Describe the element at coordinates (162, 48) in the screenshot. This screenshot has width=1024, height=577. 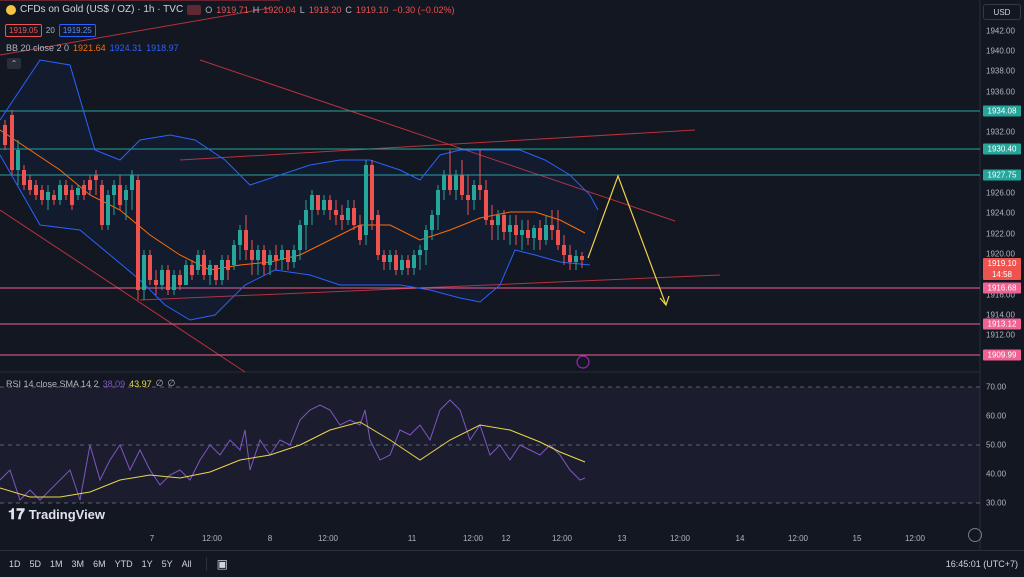
I see `bb-lower-value: 1918.97` at that location.